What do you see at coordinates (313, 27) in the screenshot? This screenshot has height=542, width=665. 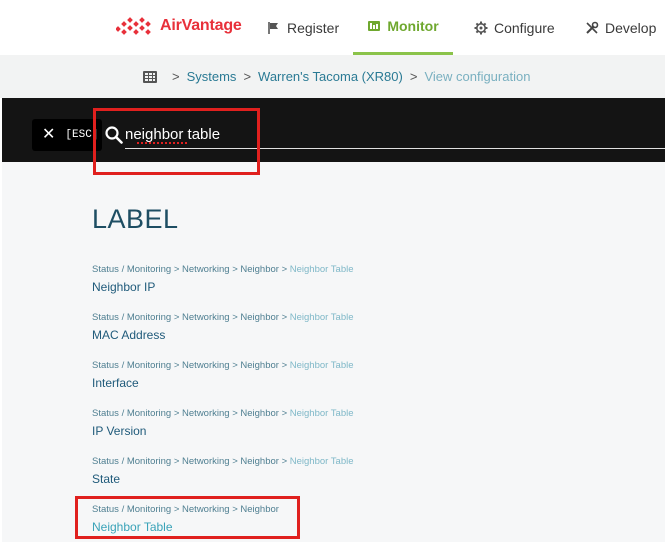 I see `nav-register-label: Register` at bounding box center [313, 27].